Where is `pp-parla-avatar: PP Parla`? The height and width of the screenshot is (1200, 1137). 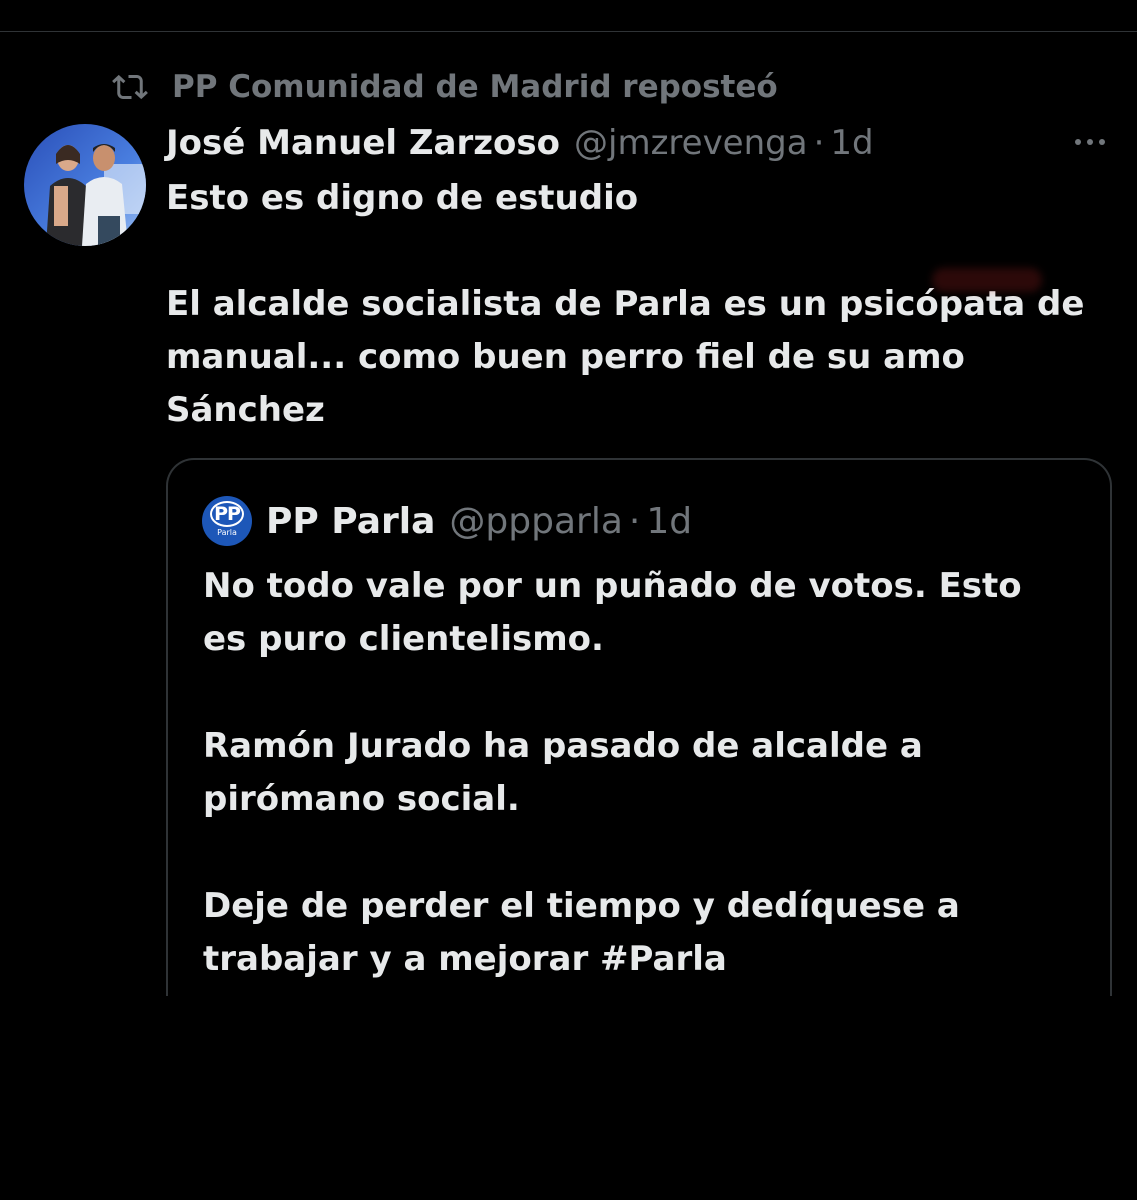 pp-parla-avatar: PP Parla is located at coordinates (227, 521).